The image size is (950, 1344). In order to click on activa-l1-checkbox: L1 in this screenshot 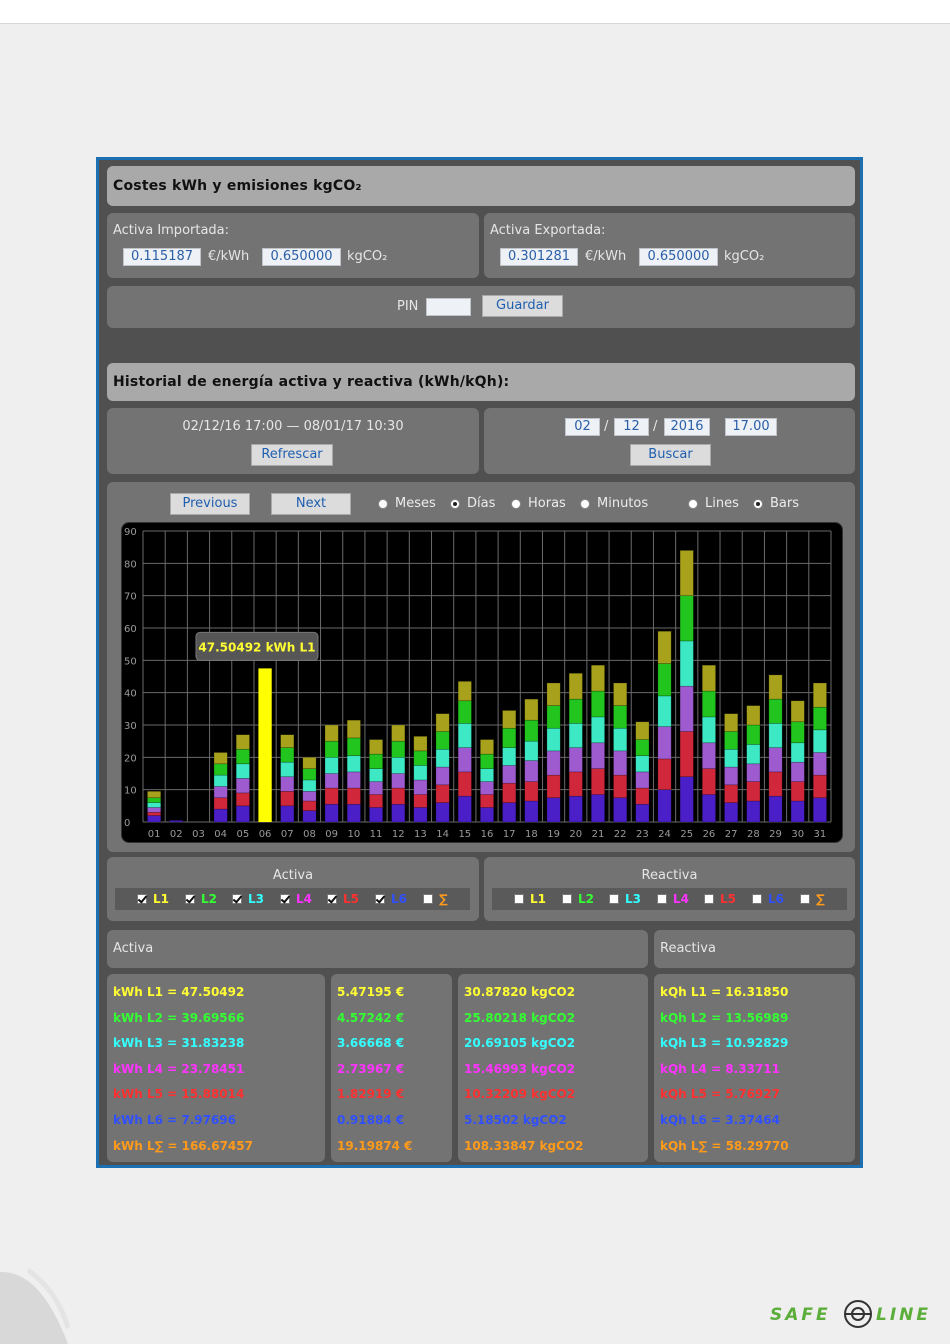, I will do `click(153, 899)`.